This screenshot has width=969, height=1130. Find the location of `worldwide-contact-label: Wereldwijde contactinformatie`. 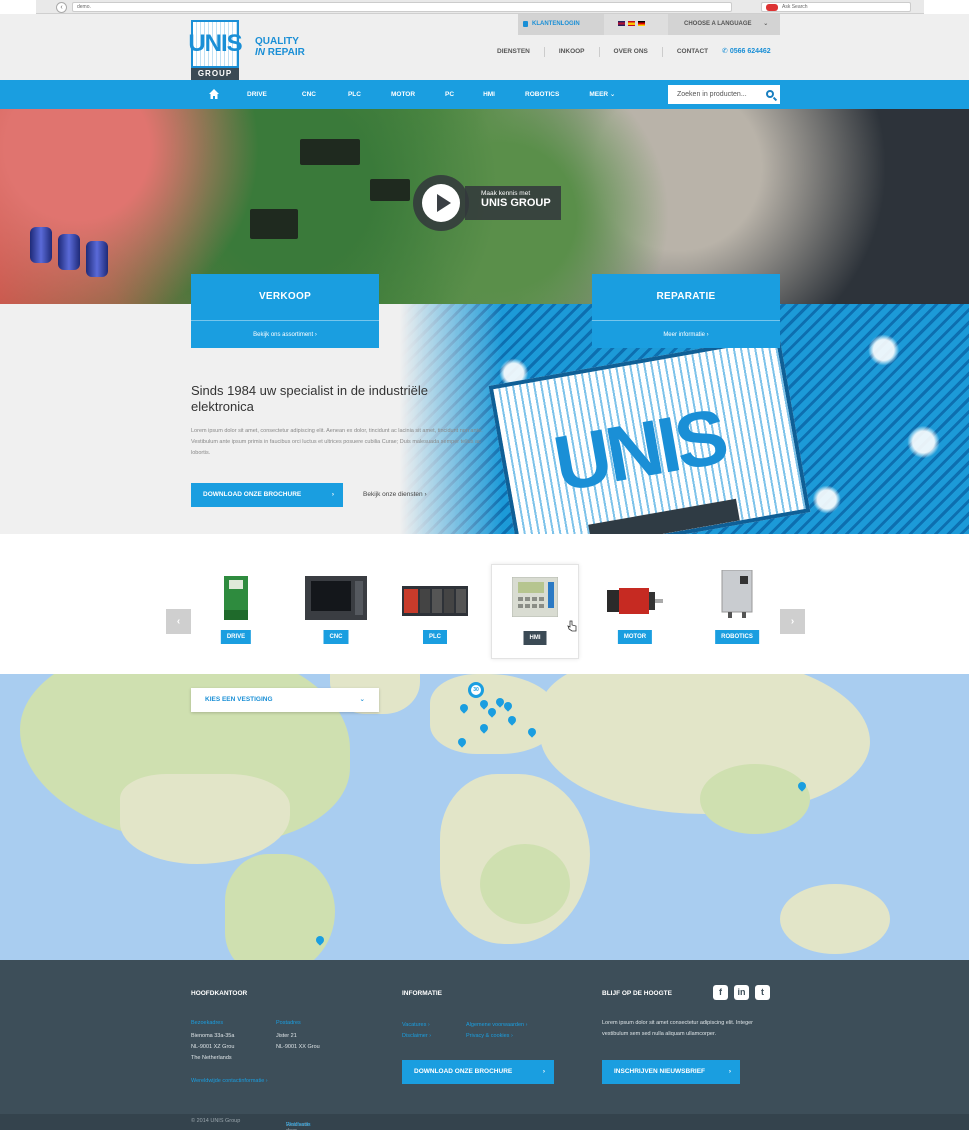

worldwide-contact-label: Wereldwijde contactinformatie is located at coordinates (228, 1081).